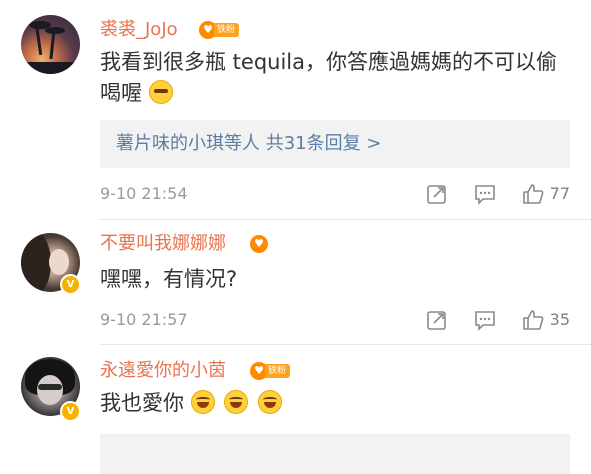 The width and height of the screenshot is (591, 474). I want to click on fan-badge: ♥, so click(259, 244).